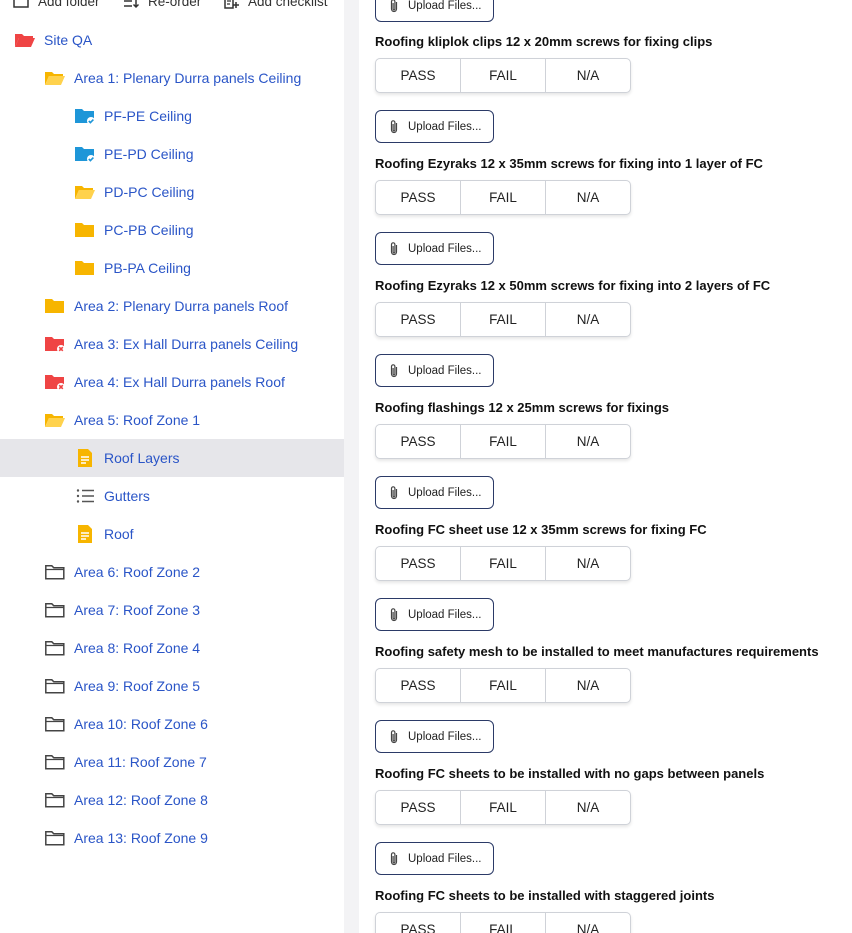 The image size is (852, 933). Describe the element at coordinates (172, 496) in the screenshot. I see `tree-item: Gutters` at that location.